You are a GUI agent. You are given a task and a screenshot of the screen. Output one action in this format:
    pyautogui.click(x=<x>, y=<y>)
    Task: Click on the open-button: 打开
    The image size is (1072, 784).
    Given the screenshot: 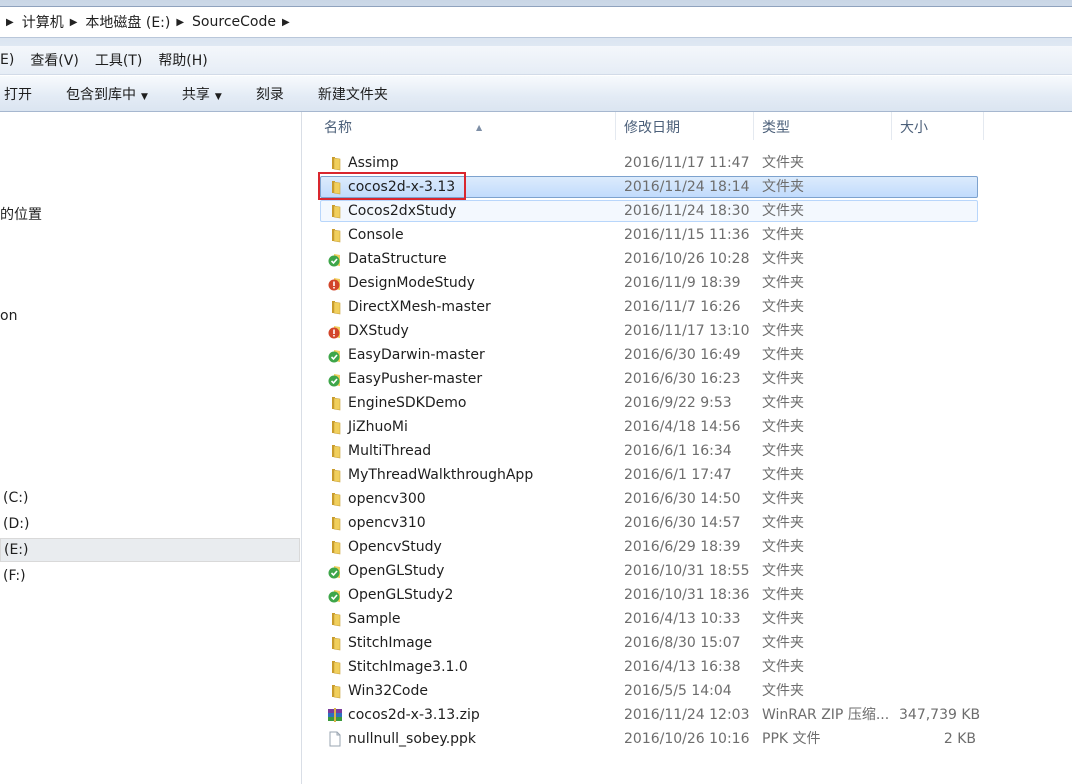 What is the action you would take?
    pyautogui.click(x=18, y=94)
    